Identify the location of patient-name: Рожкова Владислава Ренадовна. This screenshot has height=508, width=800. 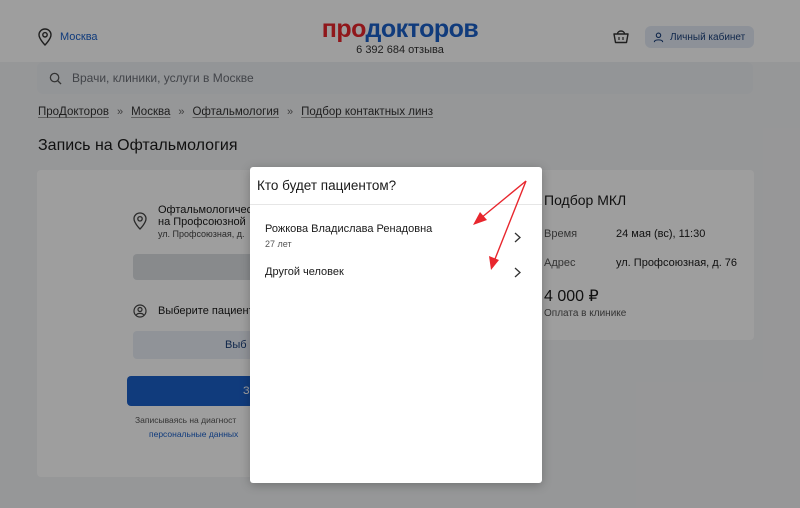
(349, 229).